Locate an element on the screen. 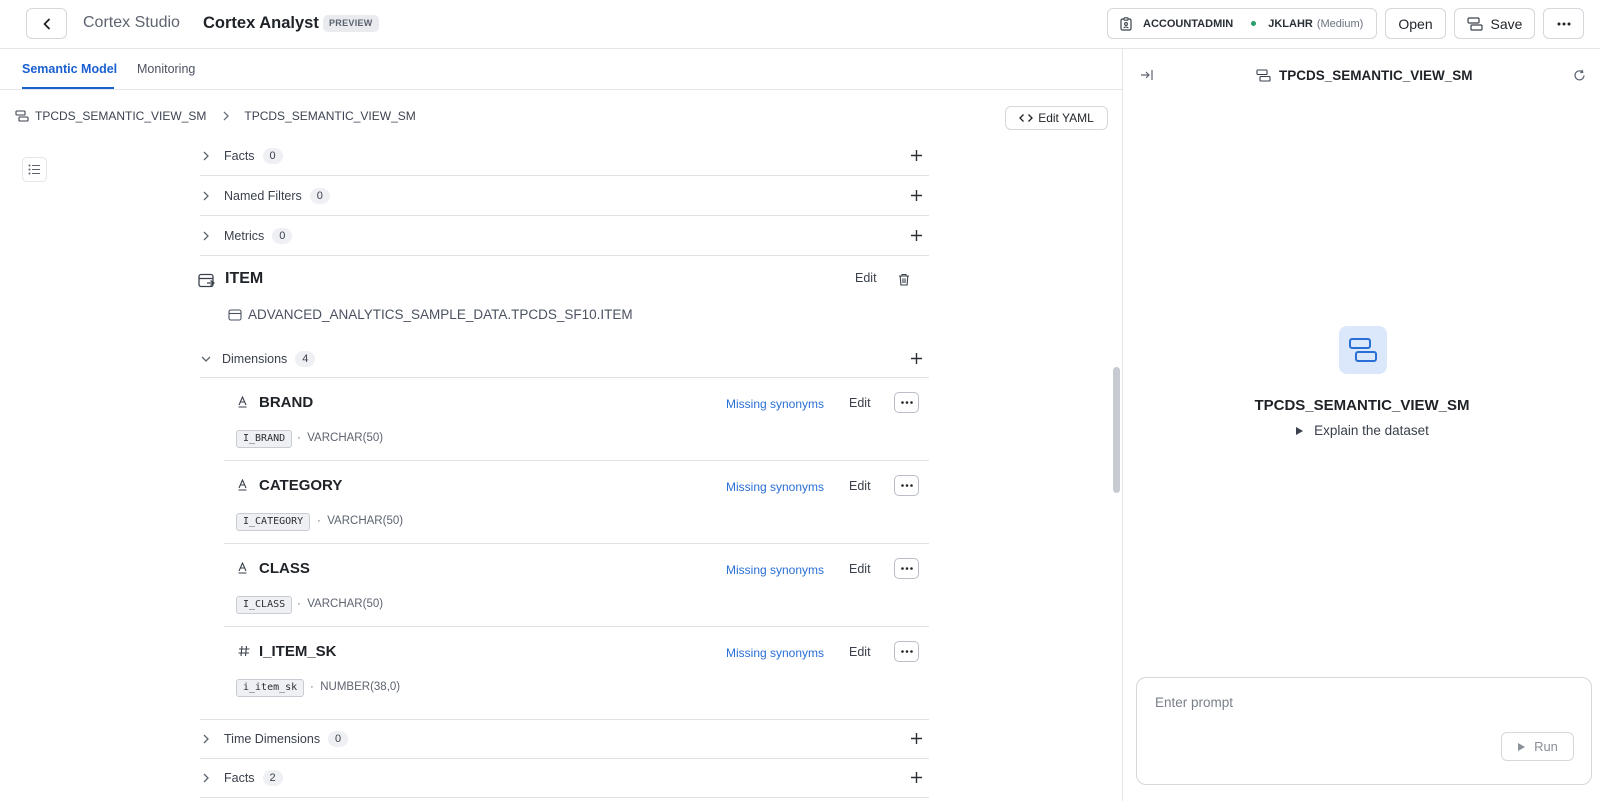 This screenshot has width=1600, height=801. suggested-question: Explain the dataset is located at coordinates (1362, 430).